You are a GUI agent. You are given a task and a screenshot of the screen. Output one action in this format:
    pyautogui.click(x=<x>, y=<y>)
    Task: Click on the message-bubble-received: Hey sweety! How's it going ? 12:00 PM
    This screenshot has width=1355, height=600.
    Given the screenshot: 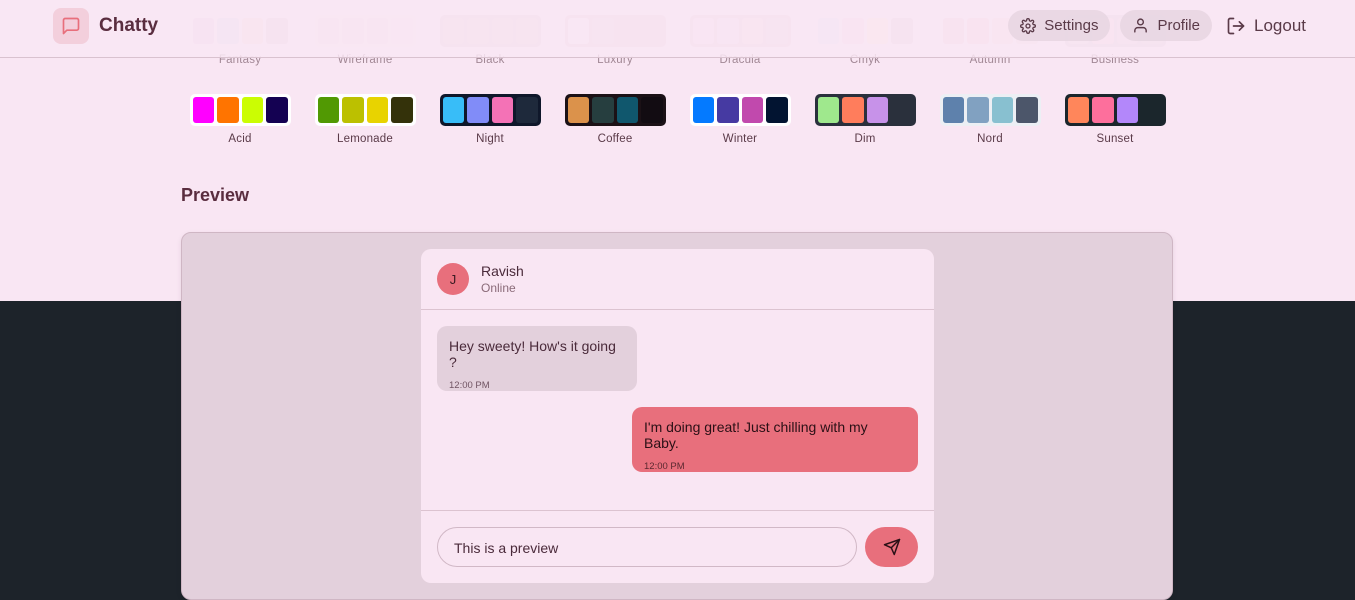 What is the action you would take?
    pyautogui.click(x=537, y=358)
    